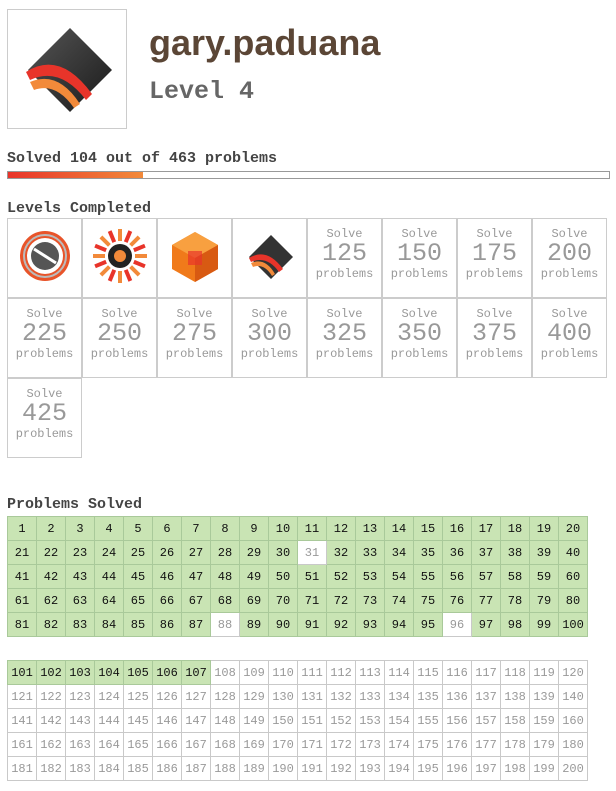 This screenshot has width=616, height=791. What do you see at coordinates (196, 744) in the screenshot?
I see `problem-cell: 167` at bounding box center [196, 744].